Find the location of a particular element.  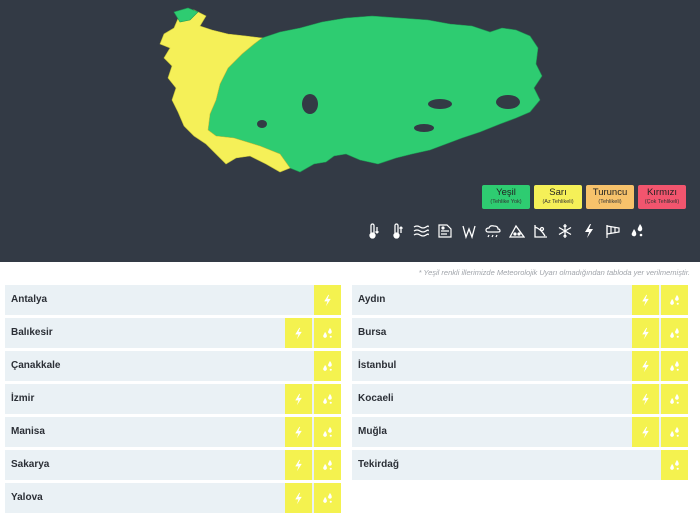

wind-icon is located at coordinates (469, 231).